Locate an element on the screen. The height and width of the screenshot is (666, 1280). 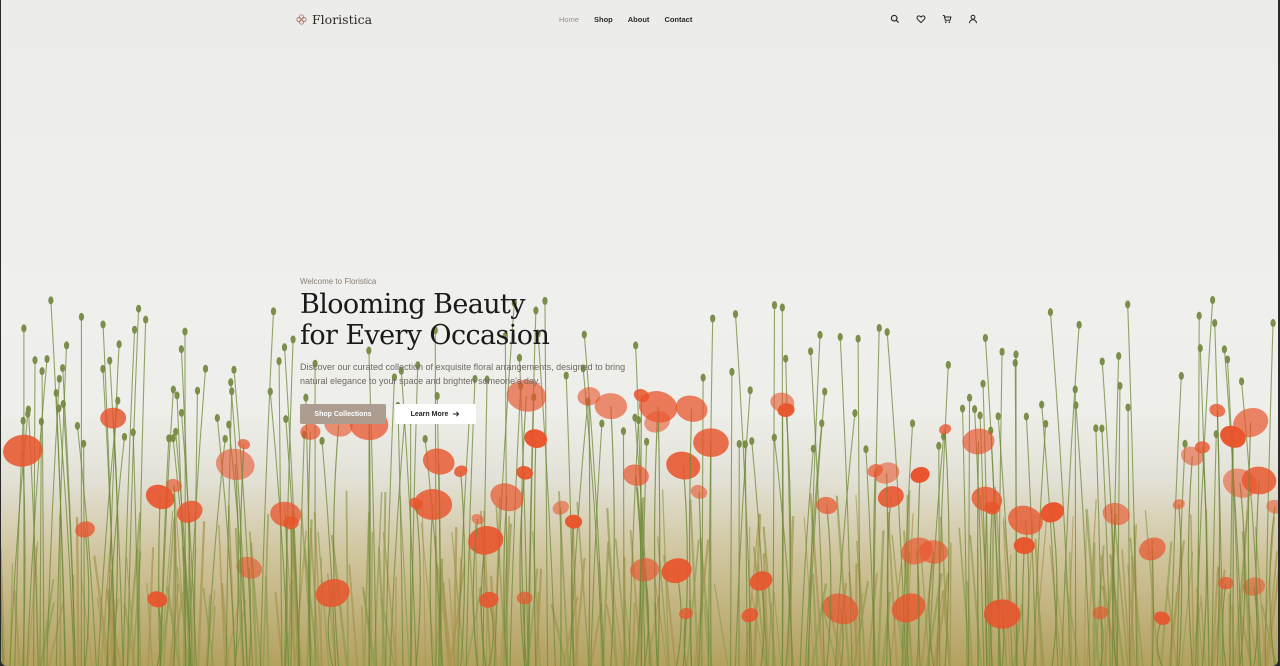
hero-title: Blooming Beauty for Every Occasion is located at coordinates (480, 320).